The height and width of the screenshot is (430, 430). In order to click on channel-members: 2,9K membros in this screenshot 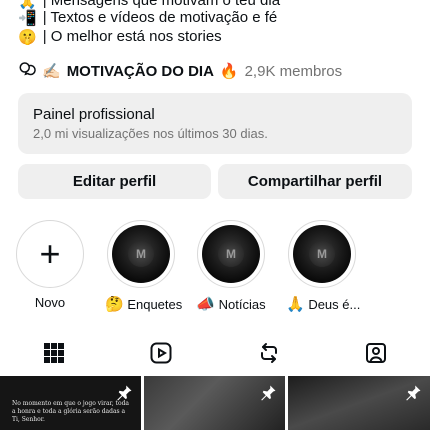, I will do `click(293, 71)`.